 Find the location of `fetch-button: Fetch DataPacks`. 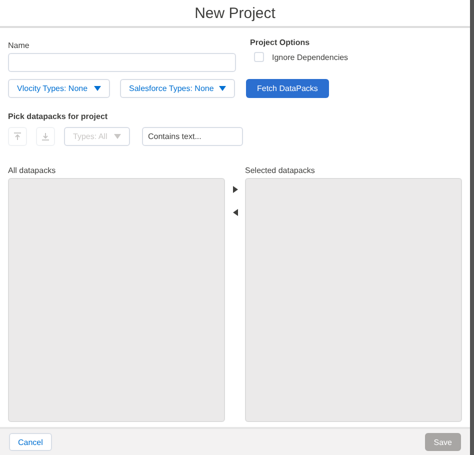

fetch-button: Fetch DataPacks is located at coordinates (287, 88).